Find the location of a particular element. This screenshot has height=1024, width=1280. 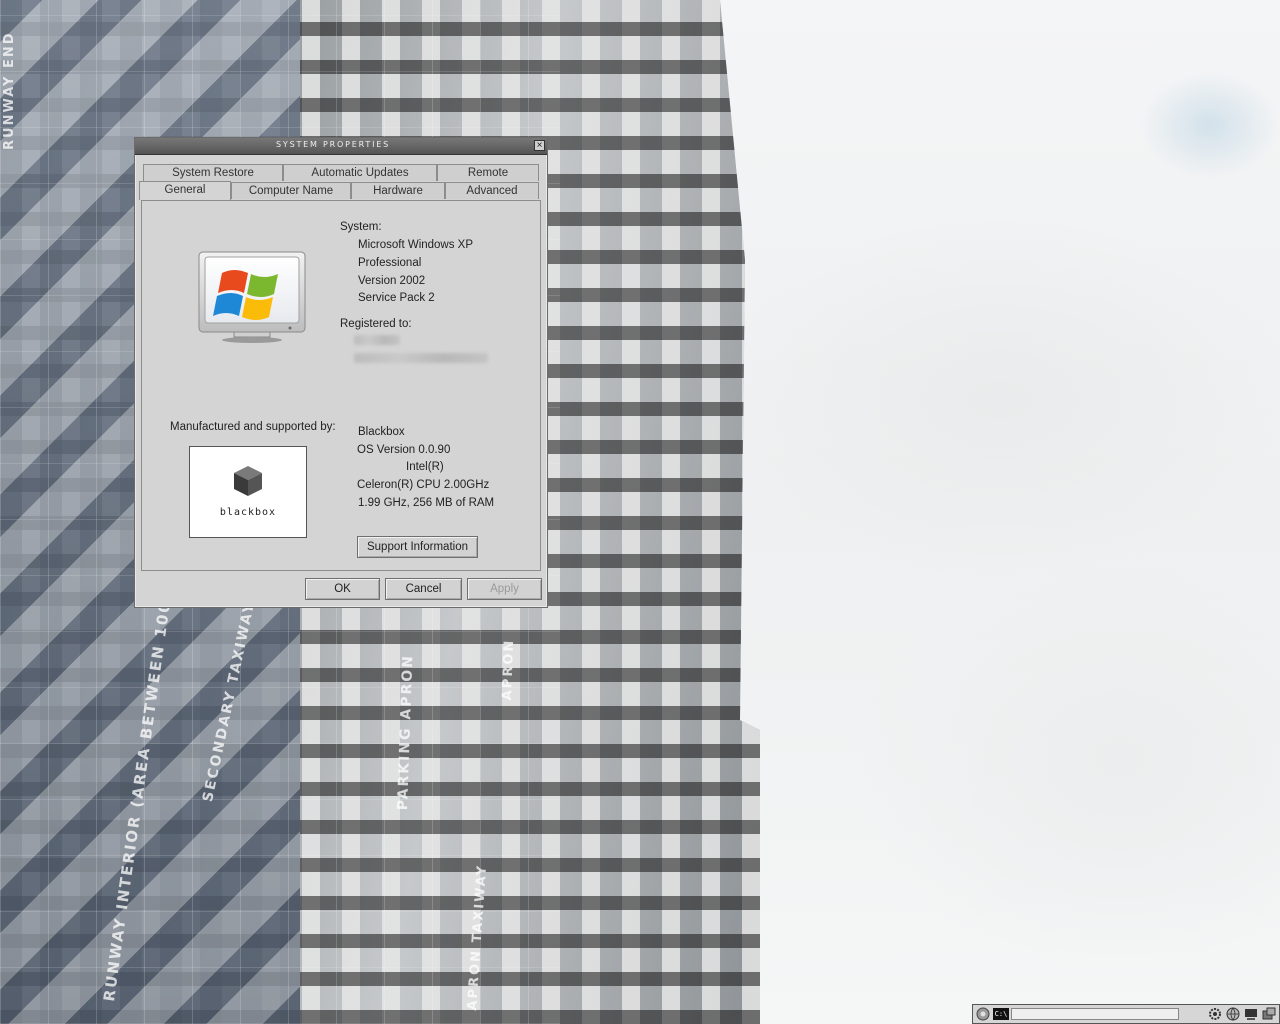

registered-to-label: Registered to: is located at coordinates (376, 324).